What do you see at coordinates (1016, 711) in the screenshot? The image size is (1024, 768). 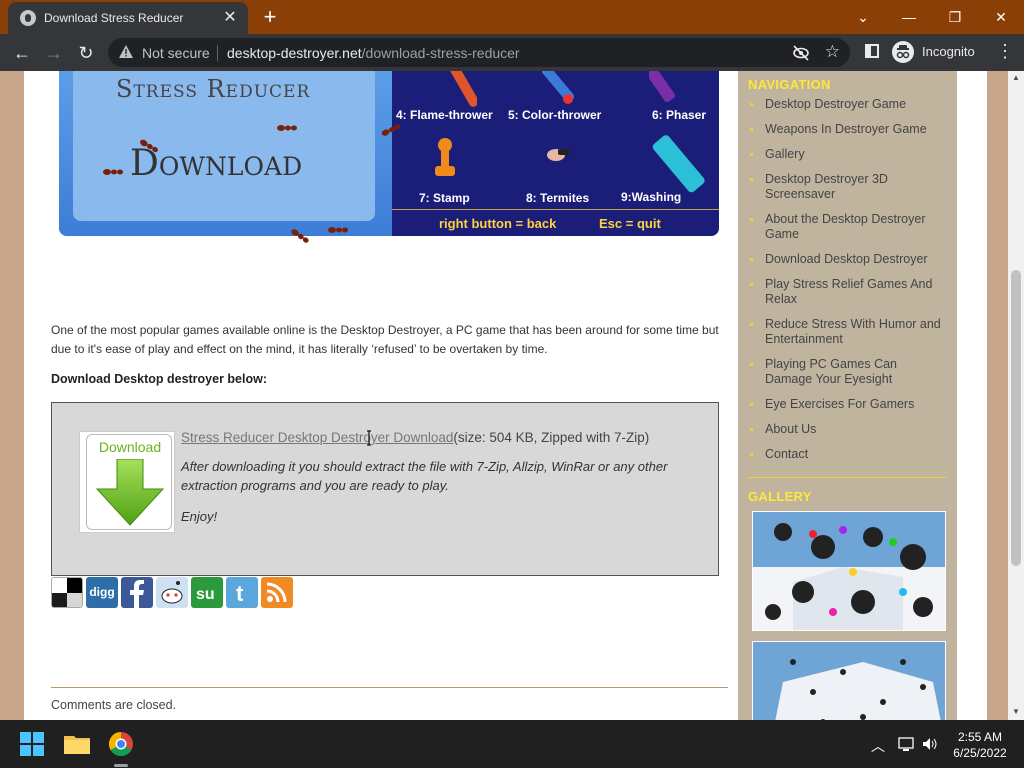 I see `scroll-down-icon: ▼` at bounding box center [1016, 711].